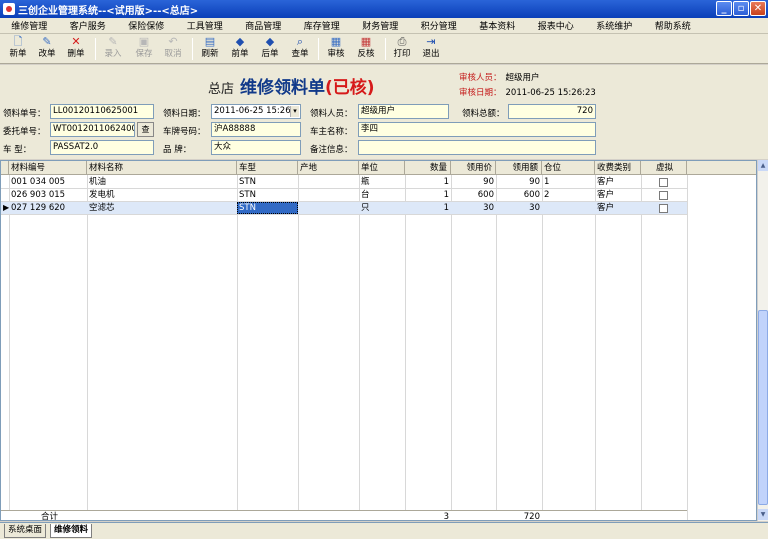 Image resolution: width=768 pixels, height=539 pixels. What do you see at coordinates (758, 8) in the screenshot?
I see `close-button: ✕` at bounding box center [758, 8].